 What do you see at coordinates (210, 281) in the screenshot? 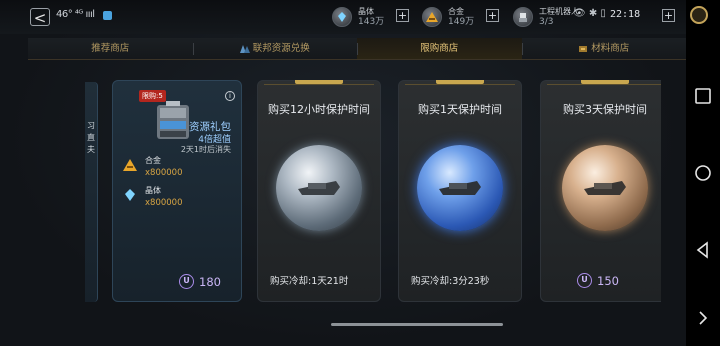
I see `price-value: 180` at bounding box center [210, 281].